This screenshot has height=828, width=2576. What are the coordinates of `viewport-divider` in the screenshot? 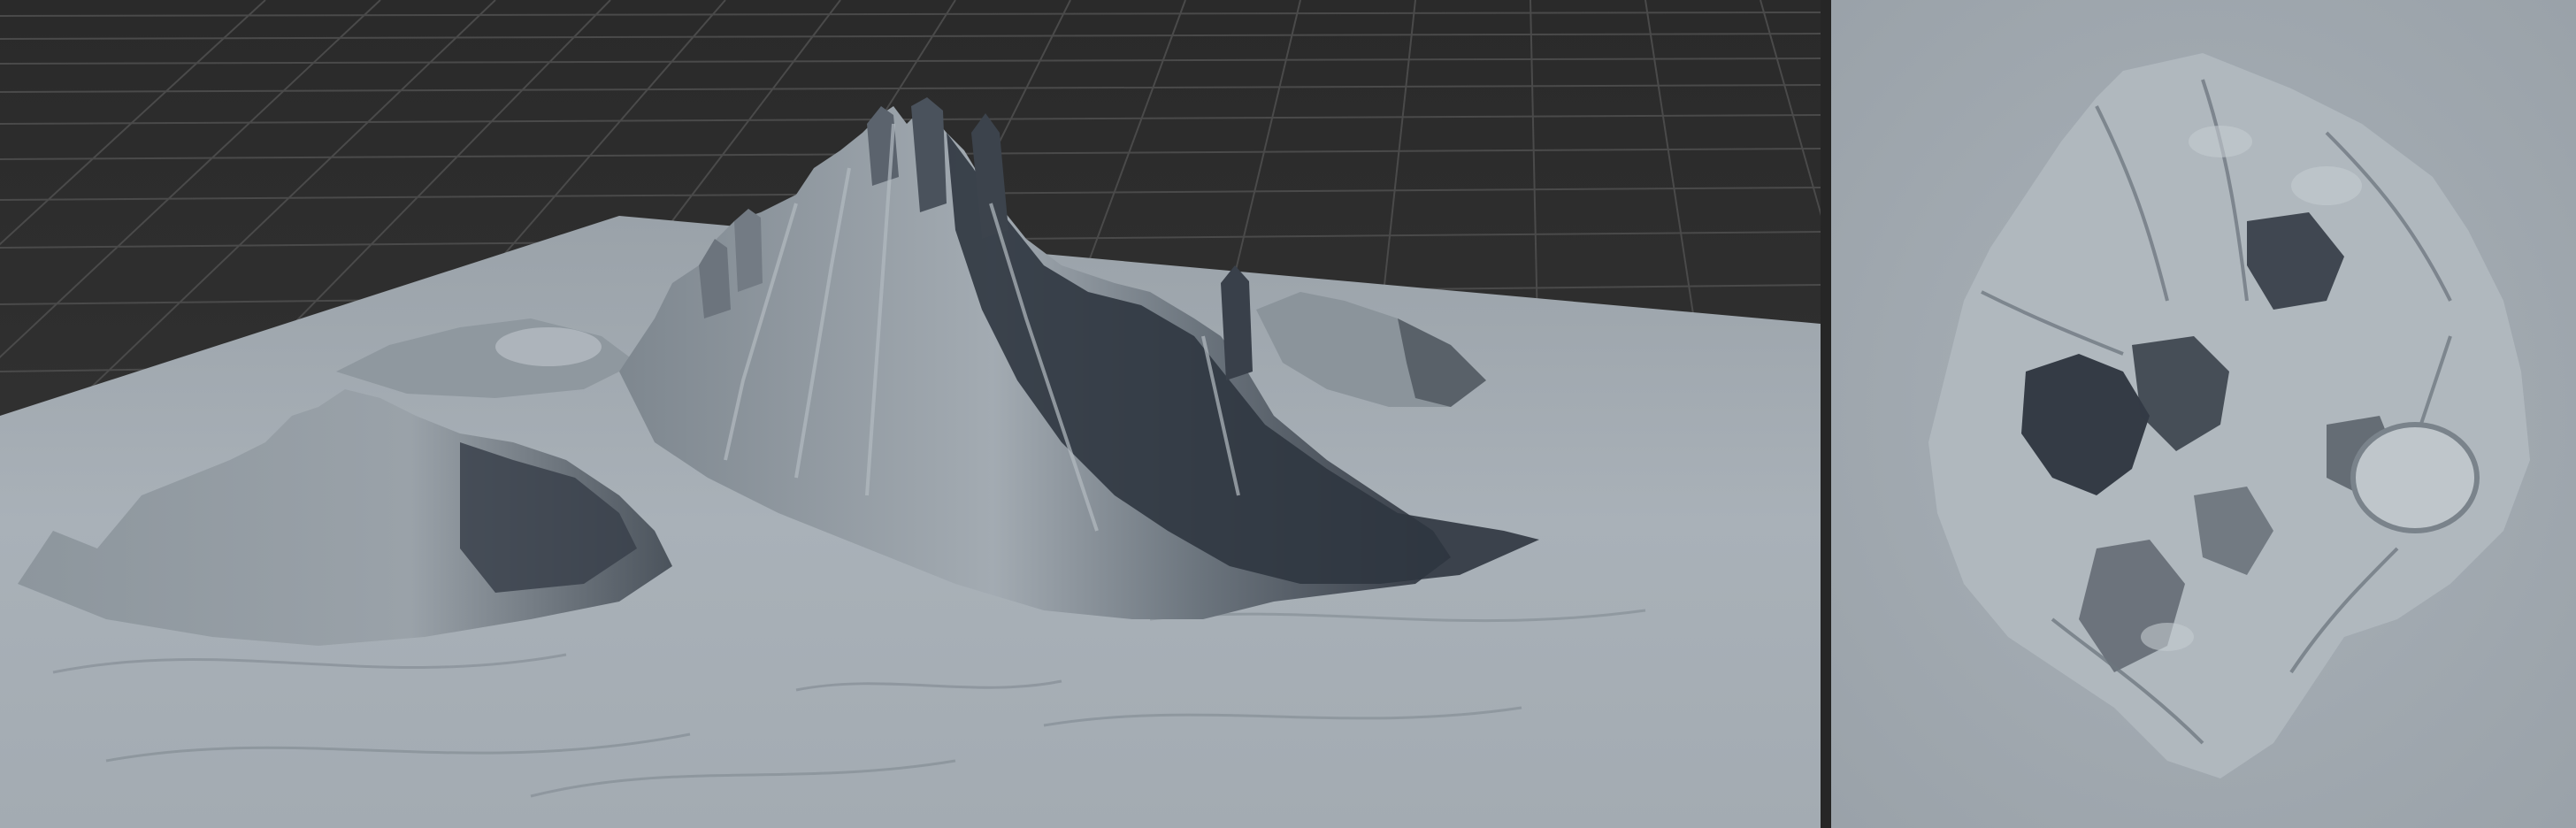 It's located at (1826, 414).